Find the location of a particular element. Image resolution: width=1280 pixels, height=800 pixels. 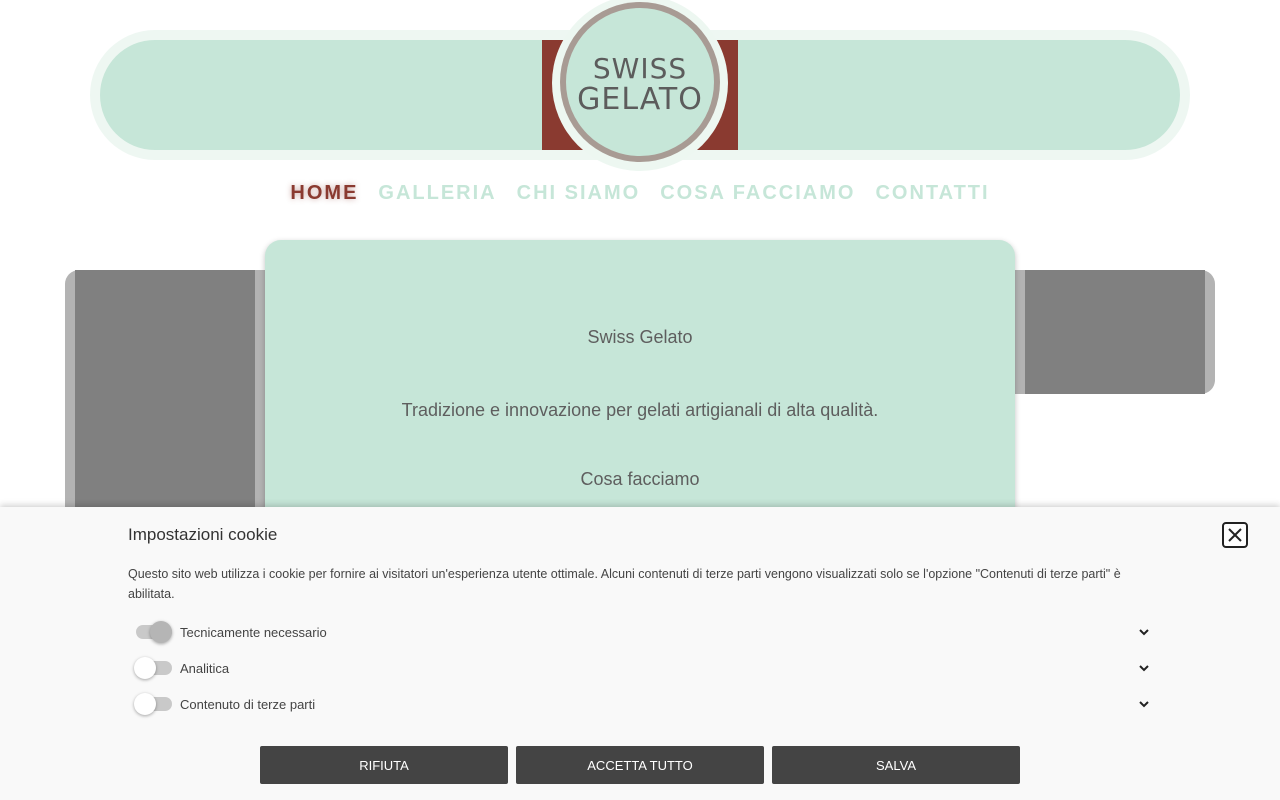

slide-left-image is located at coordinates (165, 390).